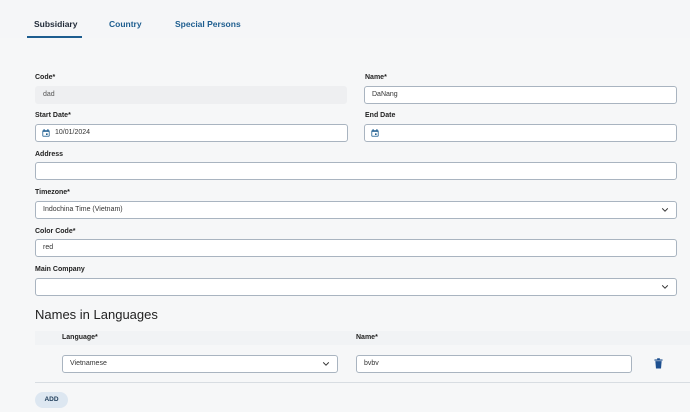 This screenshot has height=412, width=690. I want to click on name-label: Name*, so click(376, 77).